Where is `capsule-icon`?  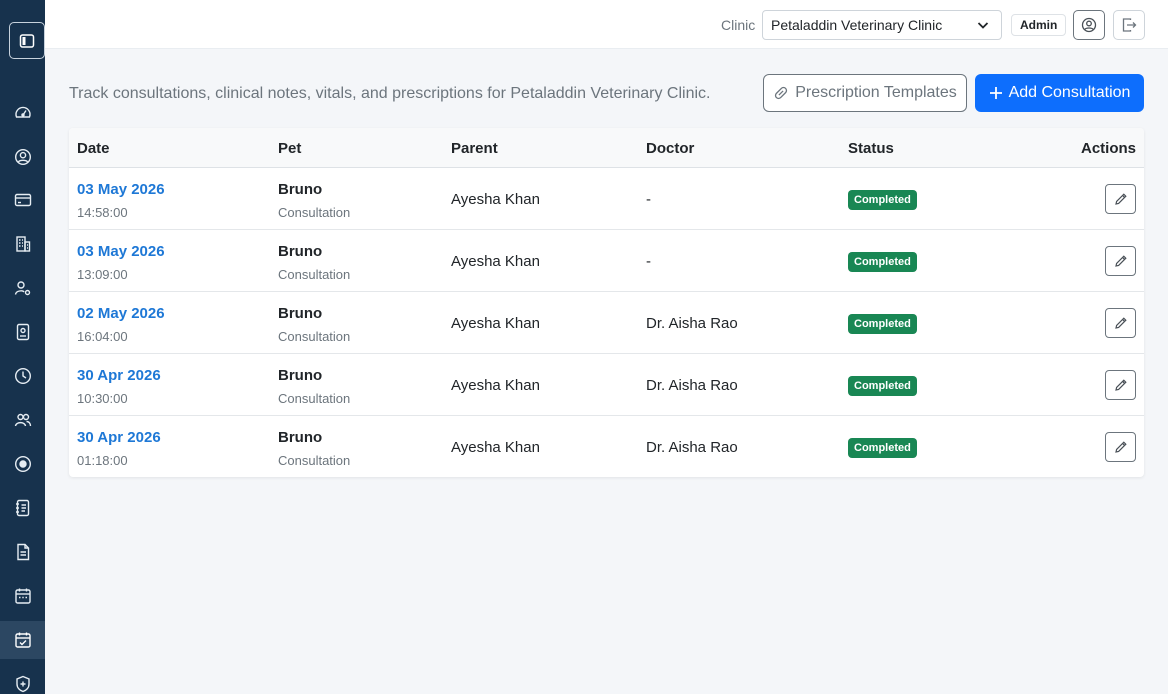
capsule-icon is located at coordinates (781, 93).